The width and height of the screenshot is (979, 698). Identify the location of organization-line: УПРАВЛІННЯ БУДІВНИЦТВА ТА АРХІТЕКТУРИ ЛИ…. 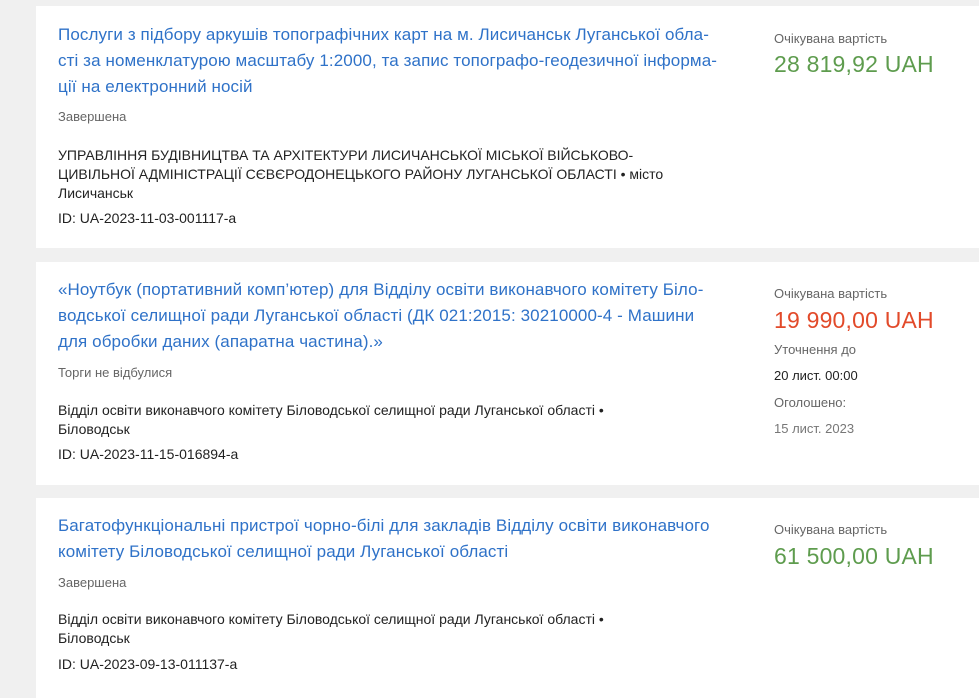
(346, 155).